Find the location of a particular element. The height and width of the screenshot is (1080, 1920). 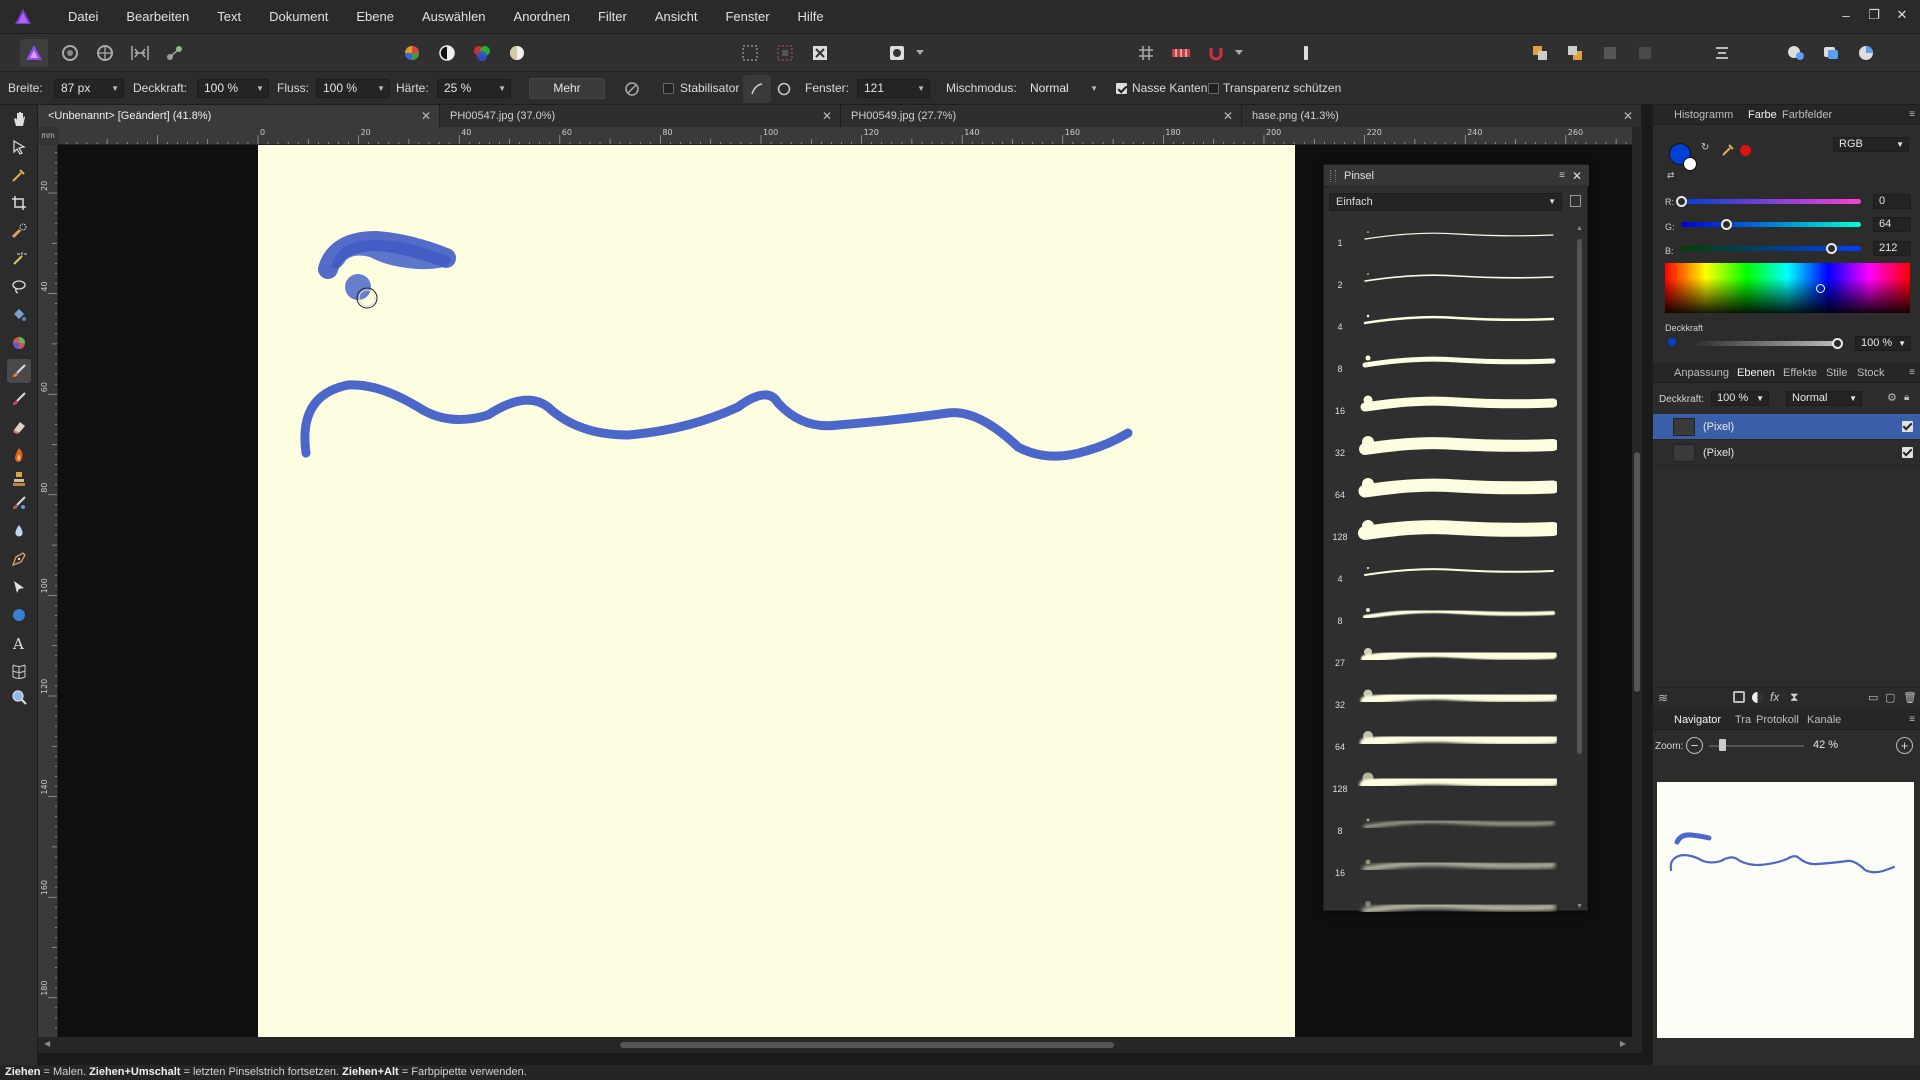

burn-icon is located at coordinates (19, 455).